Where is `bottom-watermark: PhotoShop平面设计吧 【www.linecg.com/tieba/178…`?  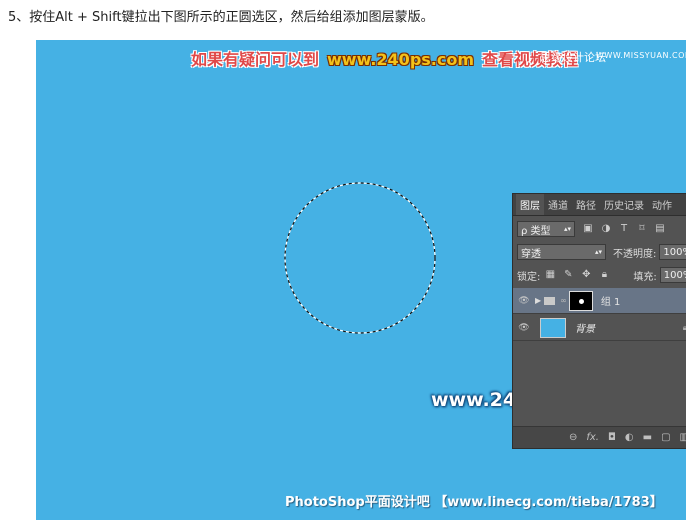 bottom-watermark: PhotoShop平面设计吧 【www.linecg.com/tieba/178… is located at coordinates (474, 502).